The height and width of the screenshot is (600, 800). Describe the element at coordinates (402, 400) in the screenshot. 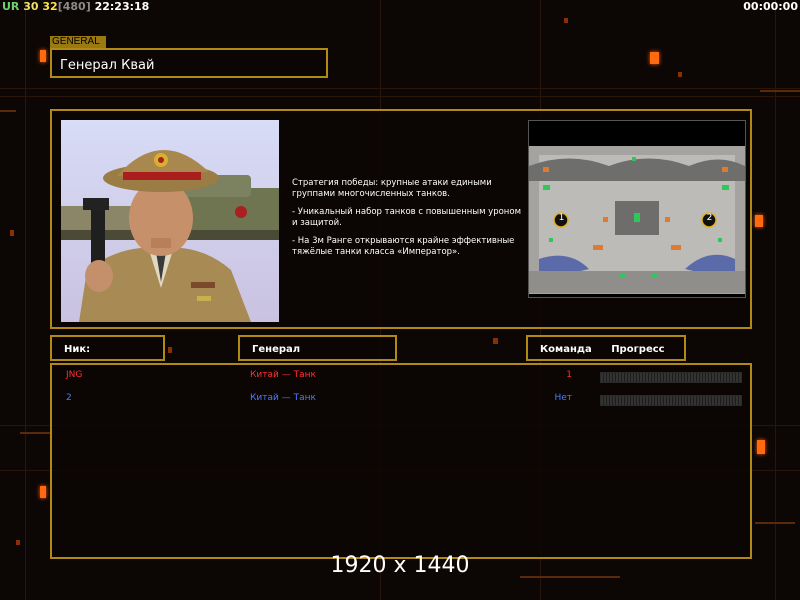

I see `player-row: 2 Китай — Танк Нет` at that location.